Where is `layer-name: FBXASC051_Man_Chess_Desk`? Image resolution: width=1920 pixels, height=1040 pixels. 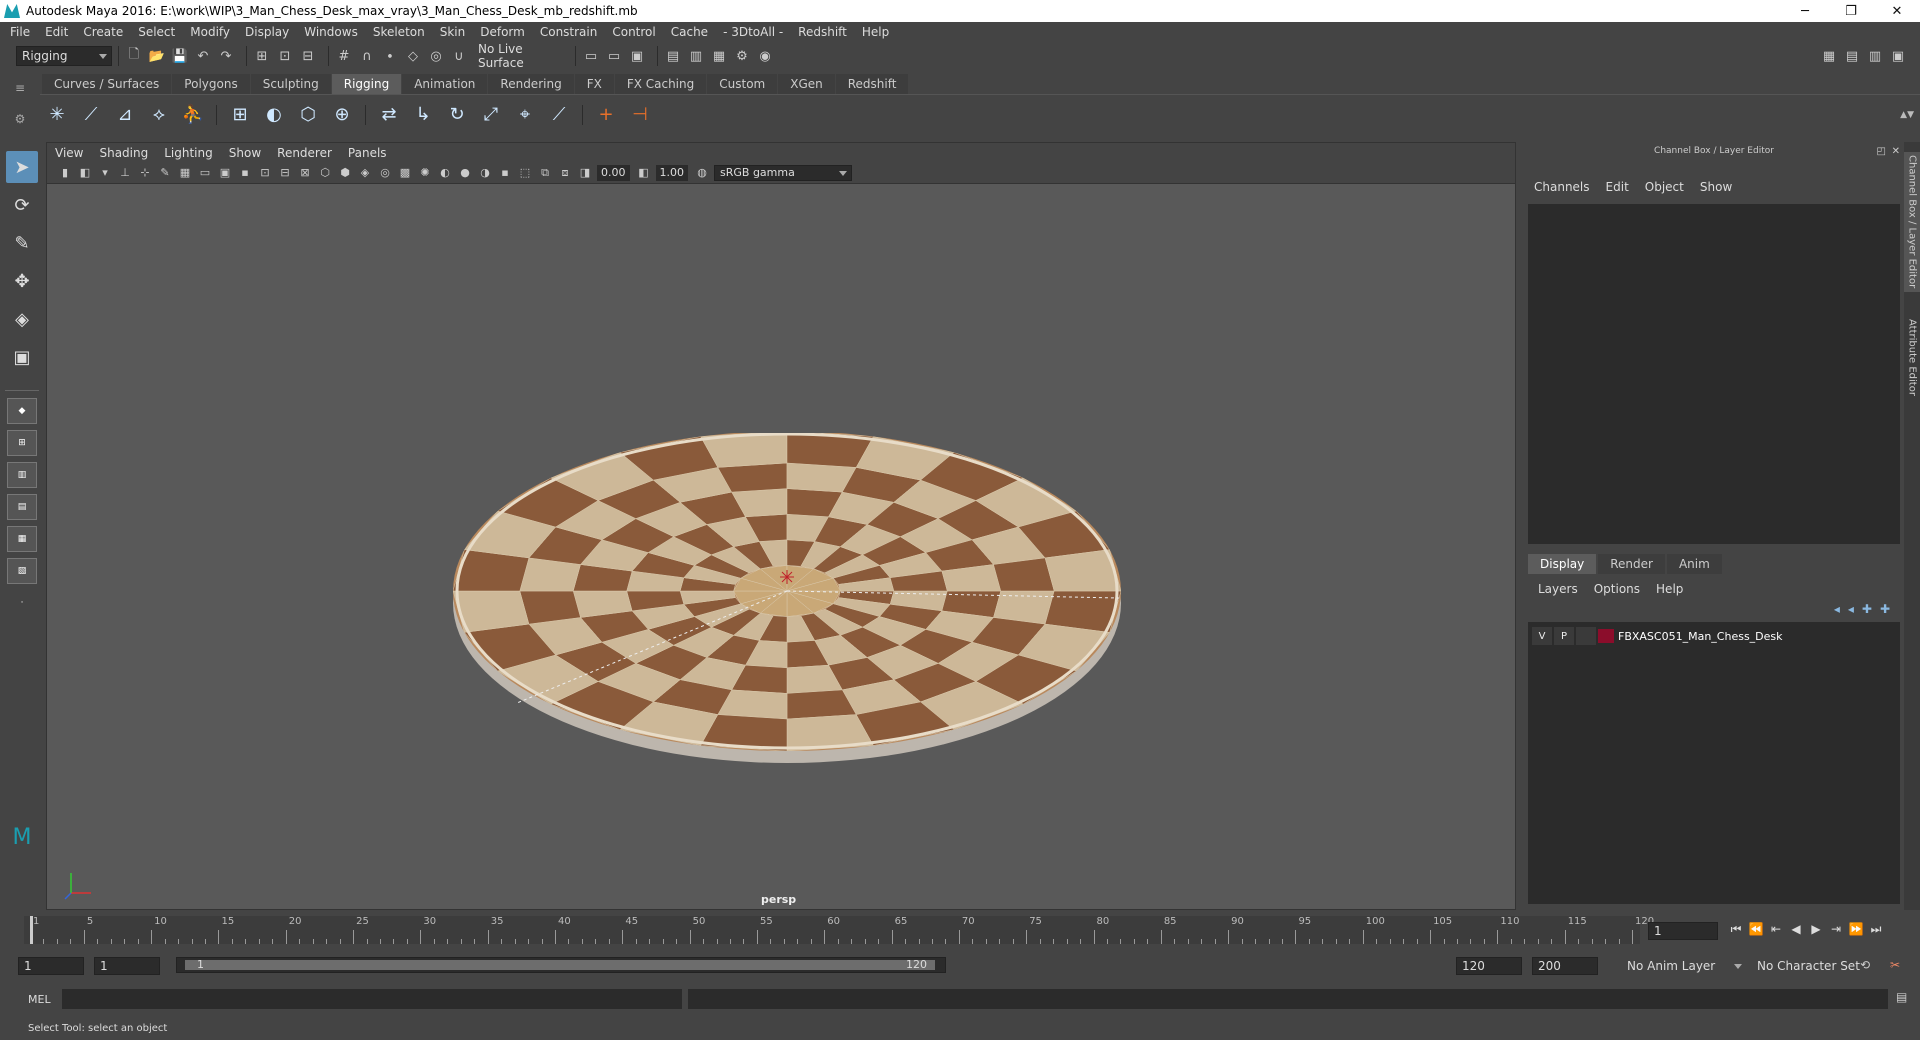
layer-name: FBXASC051_Man_Chess_Desk is located at coordinates (1700, 636).